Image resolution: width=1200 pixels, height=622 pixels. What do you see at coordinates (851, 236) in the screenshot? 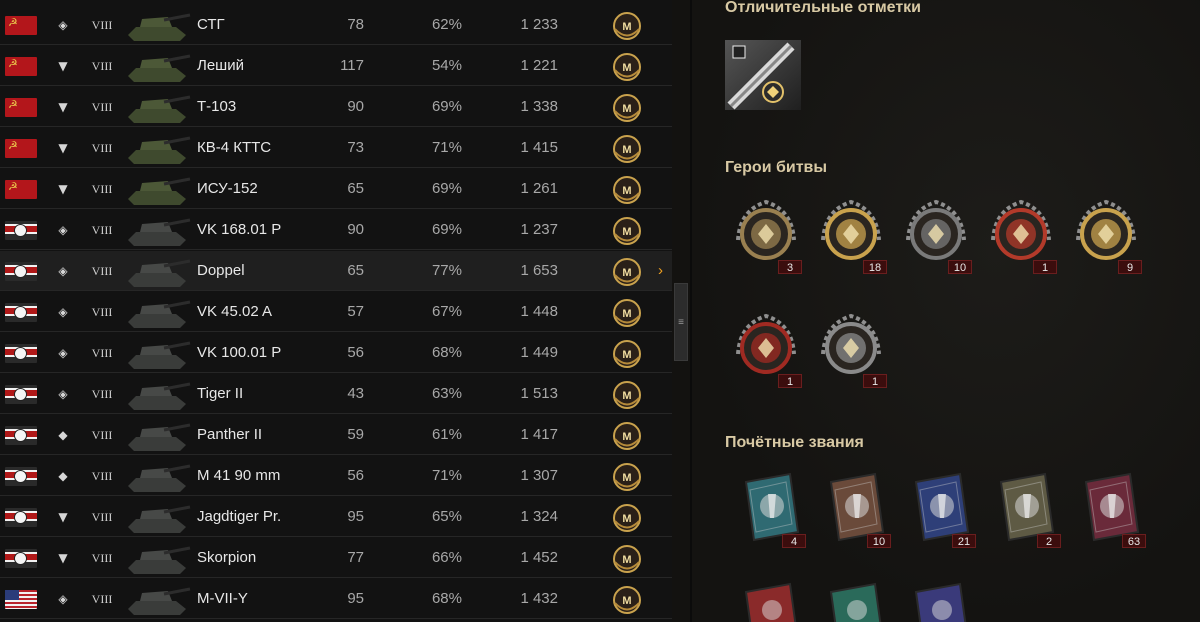
I see `top-gun-medal-icon: 18` at bounding box center [851, 236].